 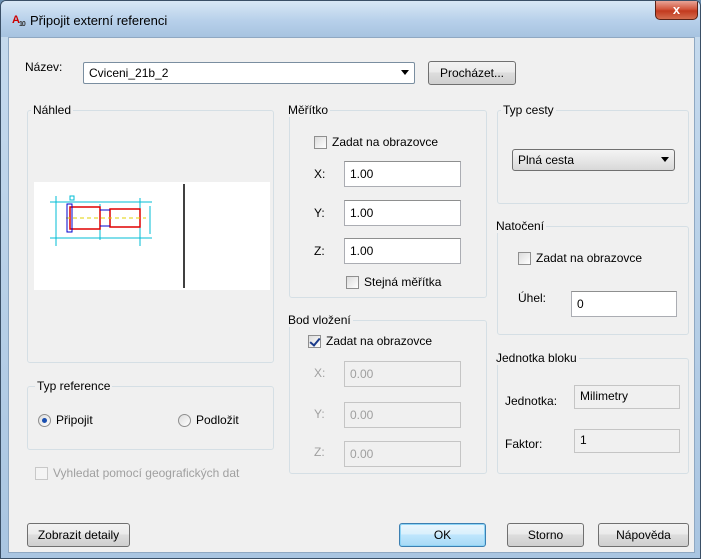 What do you see at coordinates (308, 110) in the screenshot?
I see `scale-label: Měřítko` at bounding box center [308, 110].